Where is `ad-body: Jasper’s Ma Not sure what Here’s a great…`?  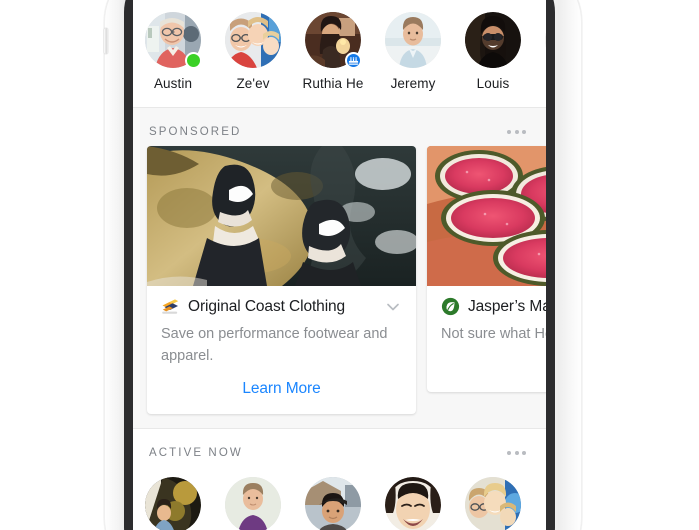
ad-body: Jasper’s Ma Not sure what Here’s a great… is located at coordinates (486, 339).